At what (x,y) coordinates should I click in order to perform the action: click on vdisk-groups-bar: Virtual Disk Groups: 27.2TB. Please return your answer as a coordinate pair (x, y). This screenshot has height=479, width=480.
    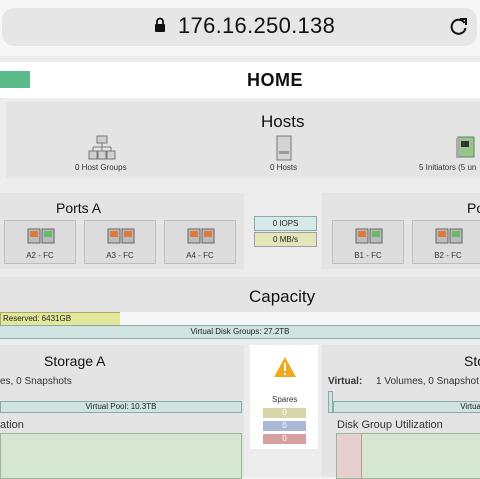
    Looking at the image, I should click on (240, 332).